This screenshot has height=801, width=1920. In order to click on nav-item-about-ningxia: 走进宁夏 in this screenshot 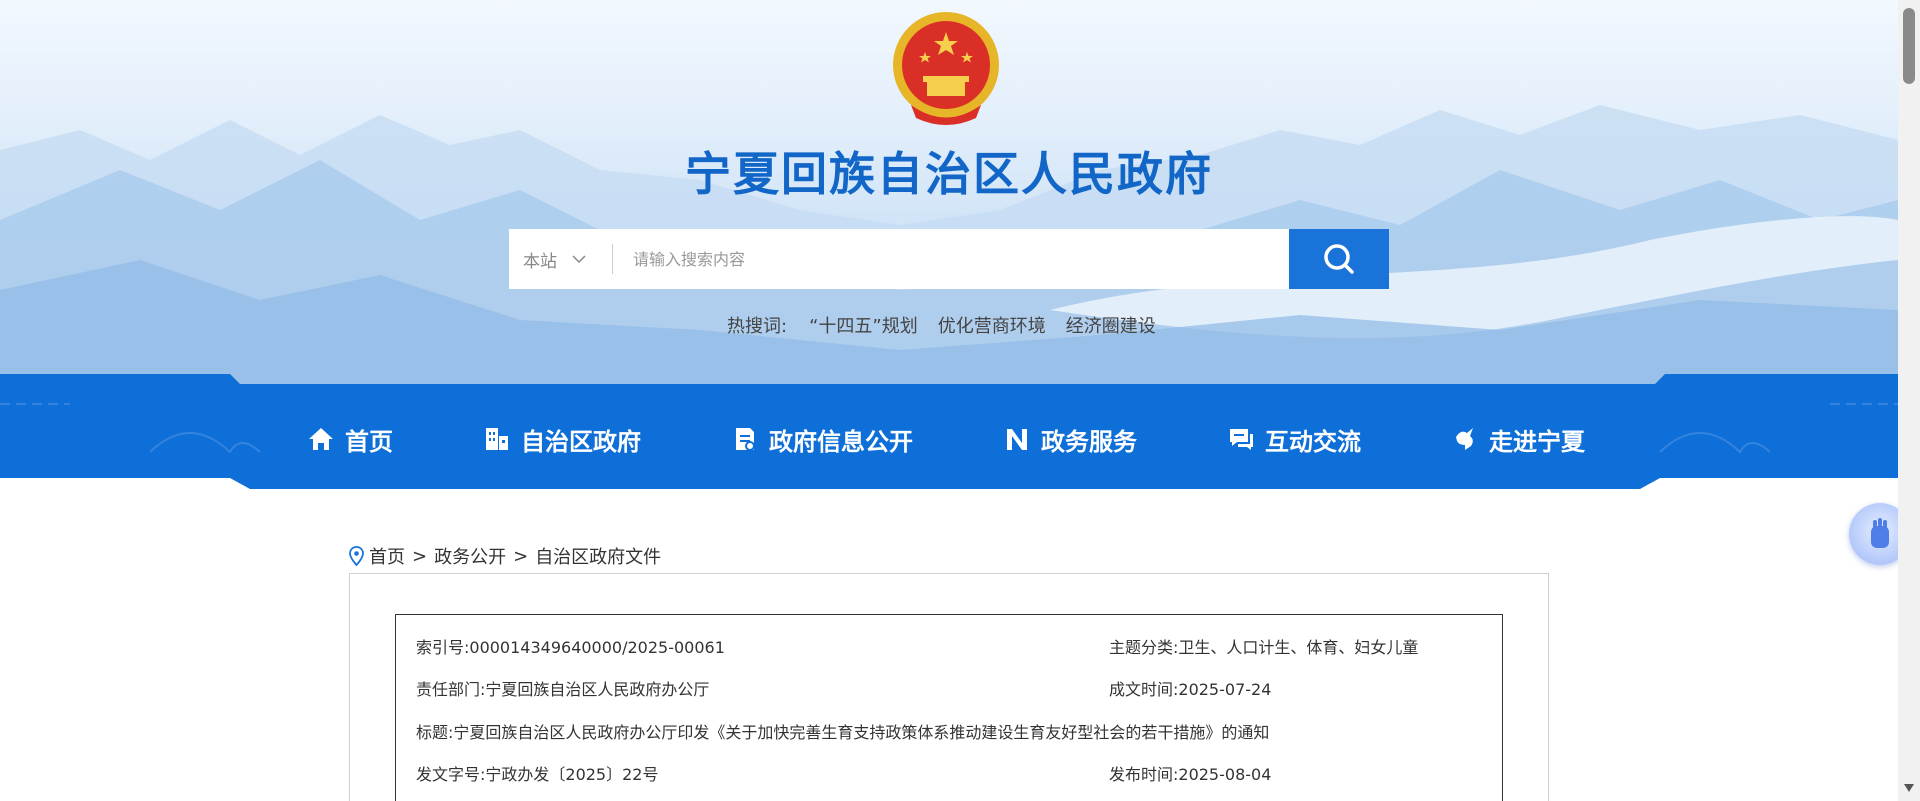, I will do `click(1518, 439)`.